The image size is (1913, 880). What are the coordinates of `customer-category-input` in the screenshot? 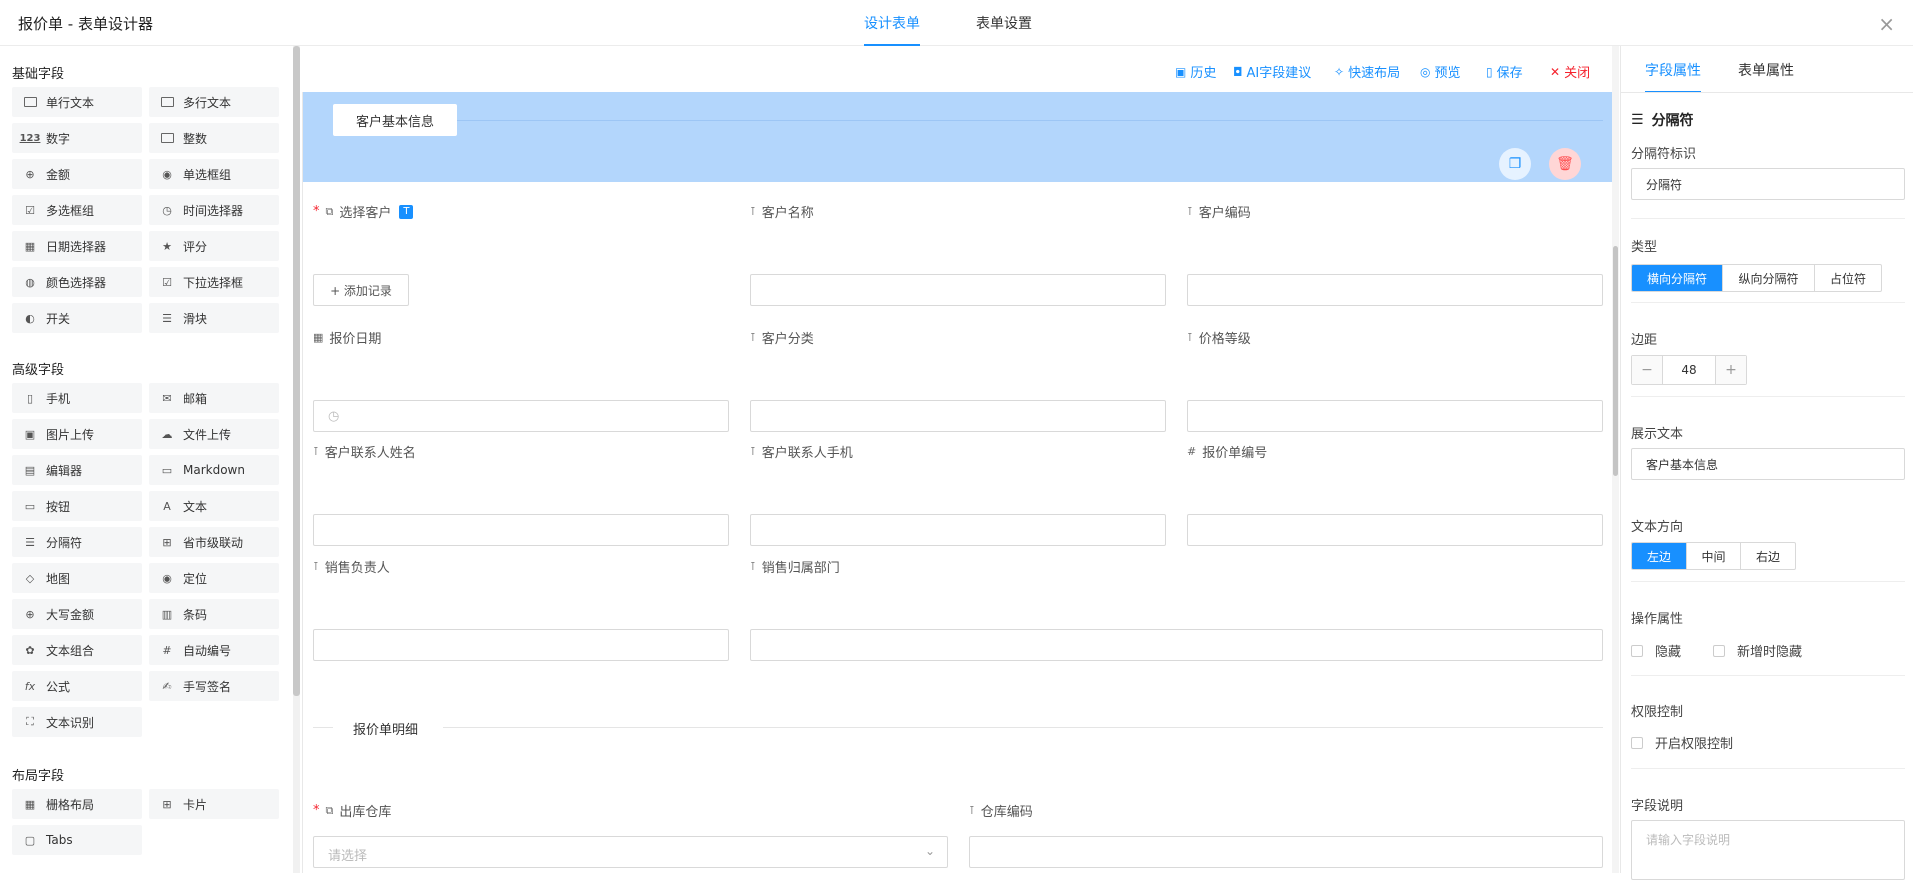 It's located at (958, 416).